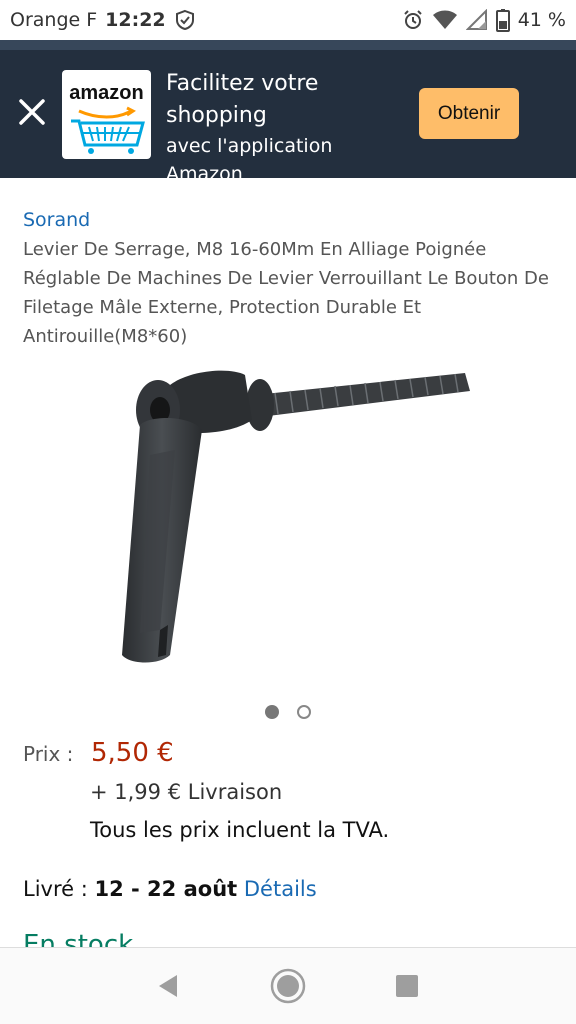 This screenshot has width=576, height=1024. Describe the element at coordinates (106, 93) in the screenshot. I see `logo-wordmark: amazon` at that location.